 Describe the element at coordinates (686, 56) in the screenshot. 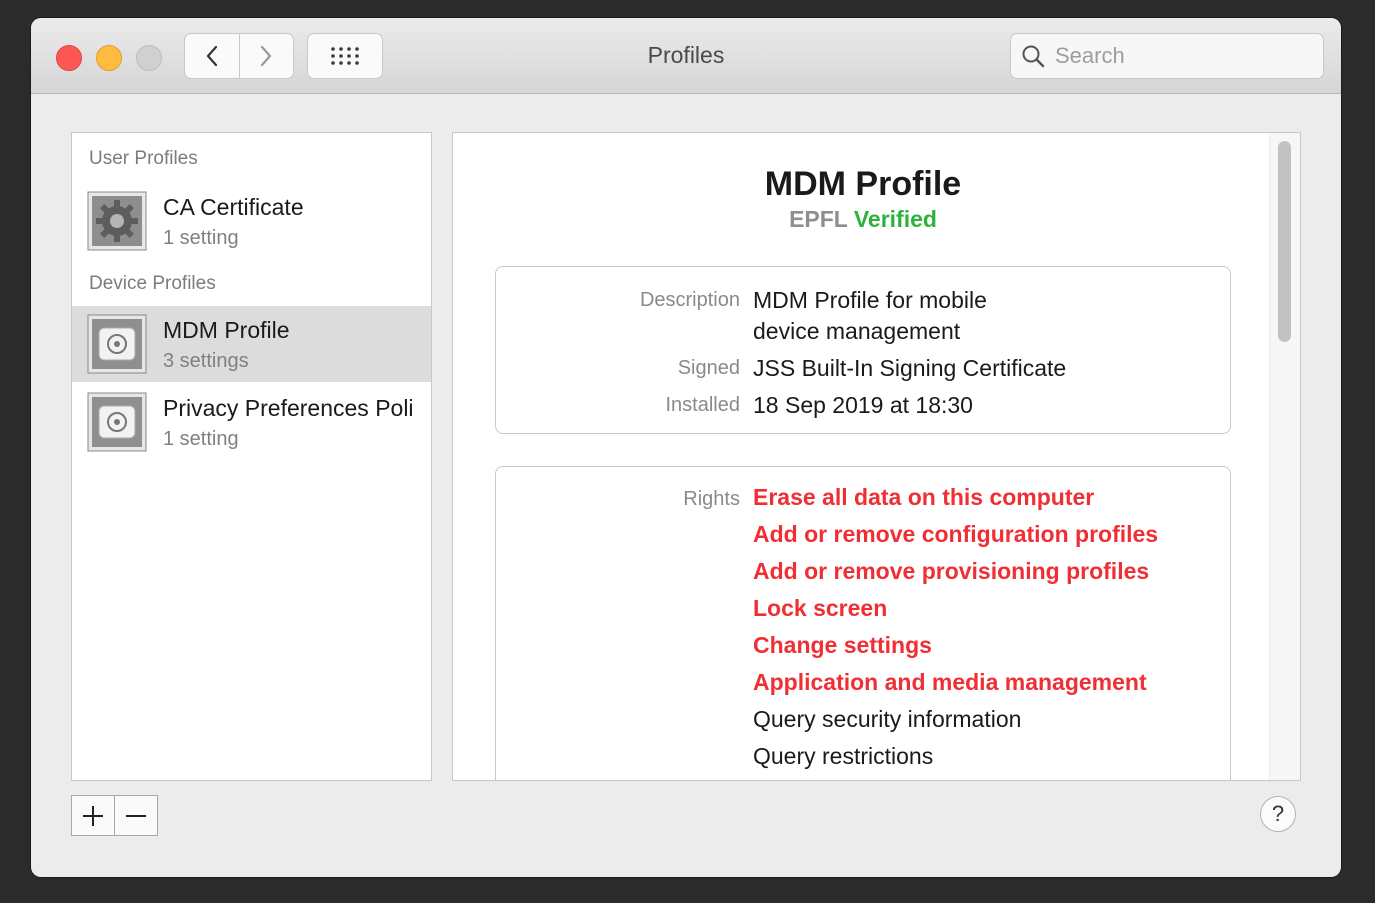

I see `title-bar: Profiles` at that location.